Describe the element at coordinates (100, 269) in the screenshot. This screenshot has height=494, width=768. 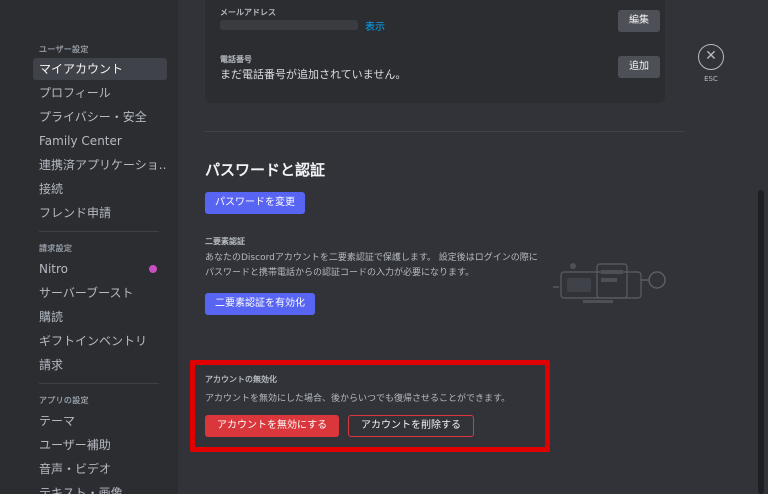
I see `sidebar-item-nitro: Nitro` at that location.